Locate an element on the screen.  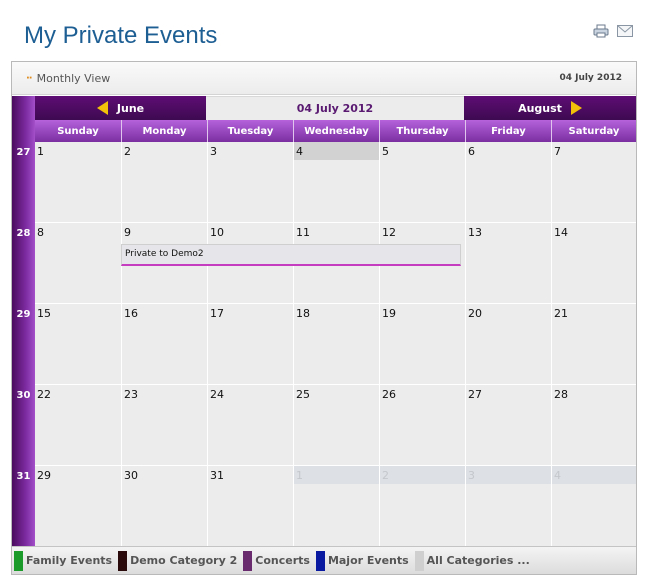
current-month-header: 04 July 2012 is located at coordinates (335, 108).